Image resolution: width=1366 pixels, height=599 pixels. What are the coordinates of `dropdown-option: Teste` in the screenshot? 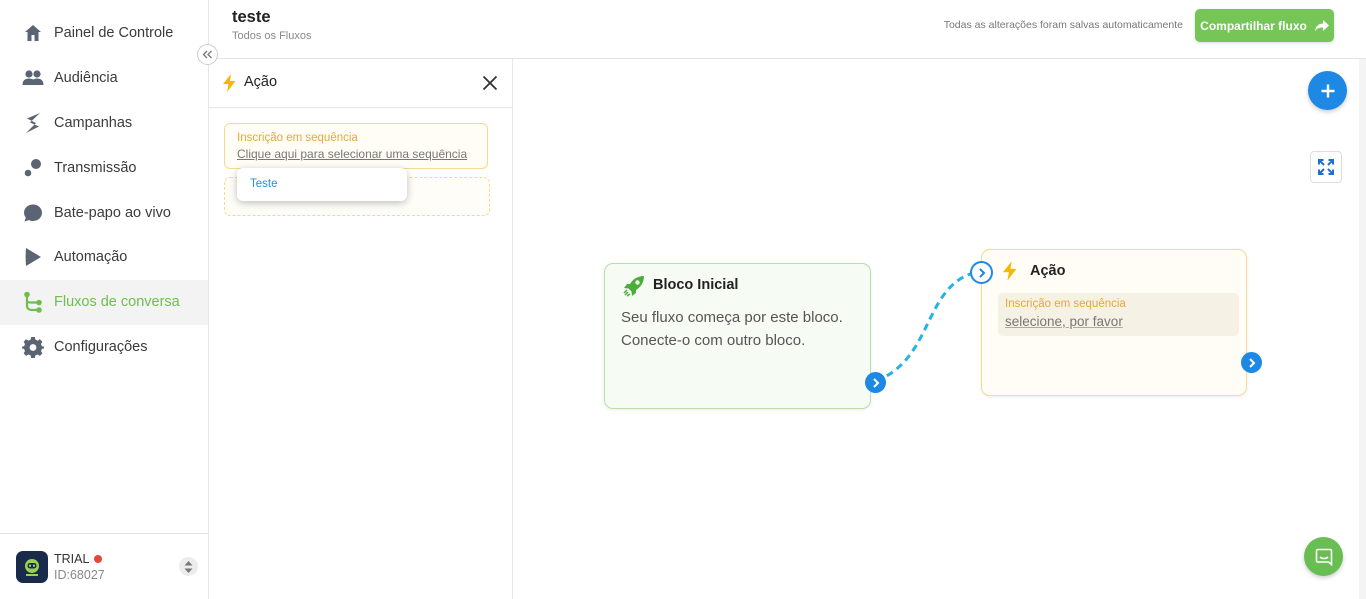 It's located at (264, 184).